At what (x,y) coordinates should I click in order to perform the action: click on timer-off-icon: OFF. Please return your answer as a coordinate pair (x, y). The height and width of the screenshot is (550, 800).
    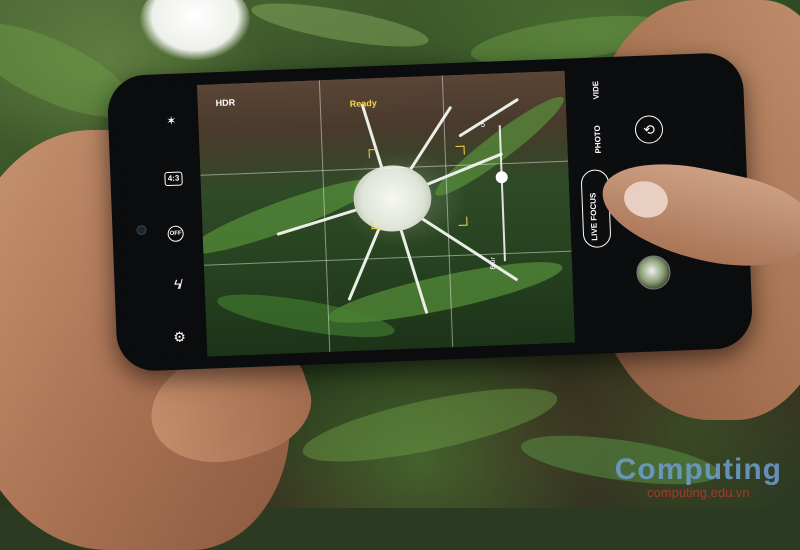
    Looking at the image, I should click on (175, 234).